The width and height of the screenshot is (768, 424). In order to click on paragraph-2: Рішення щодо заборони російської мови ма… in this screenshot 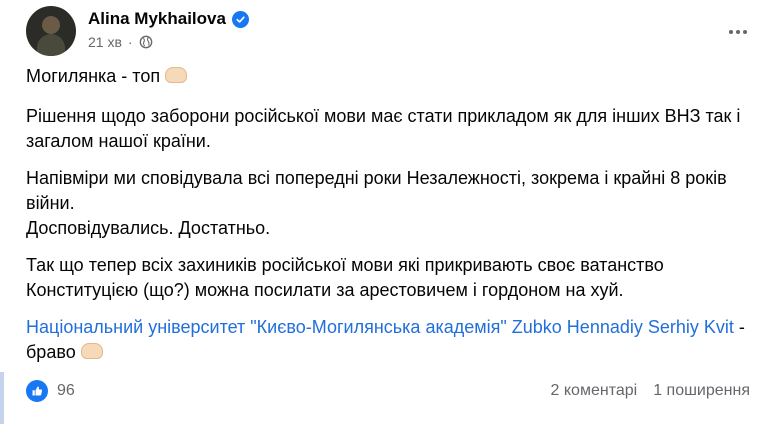, I will do `click(383, 128)`.